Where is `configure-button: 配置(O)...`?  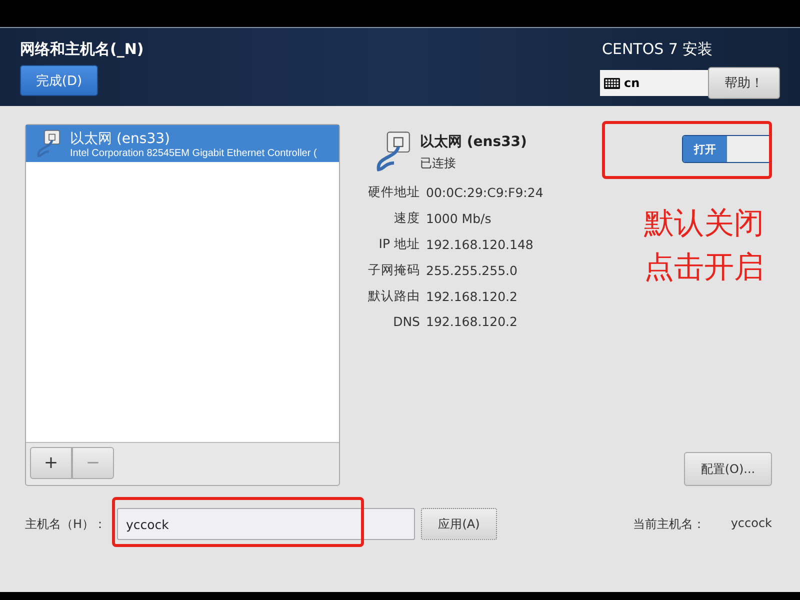 configure-button: 配置(O)... is located at coordinates (728, 469).